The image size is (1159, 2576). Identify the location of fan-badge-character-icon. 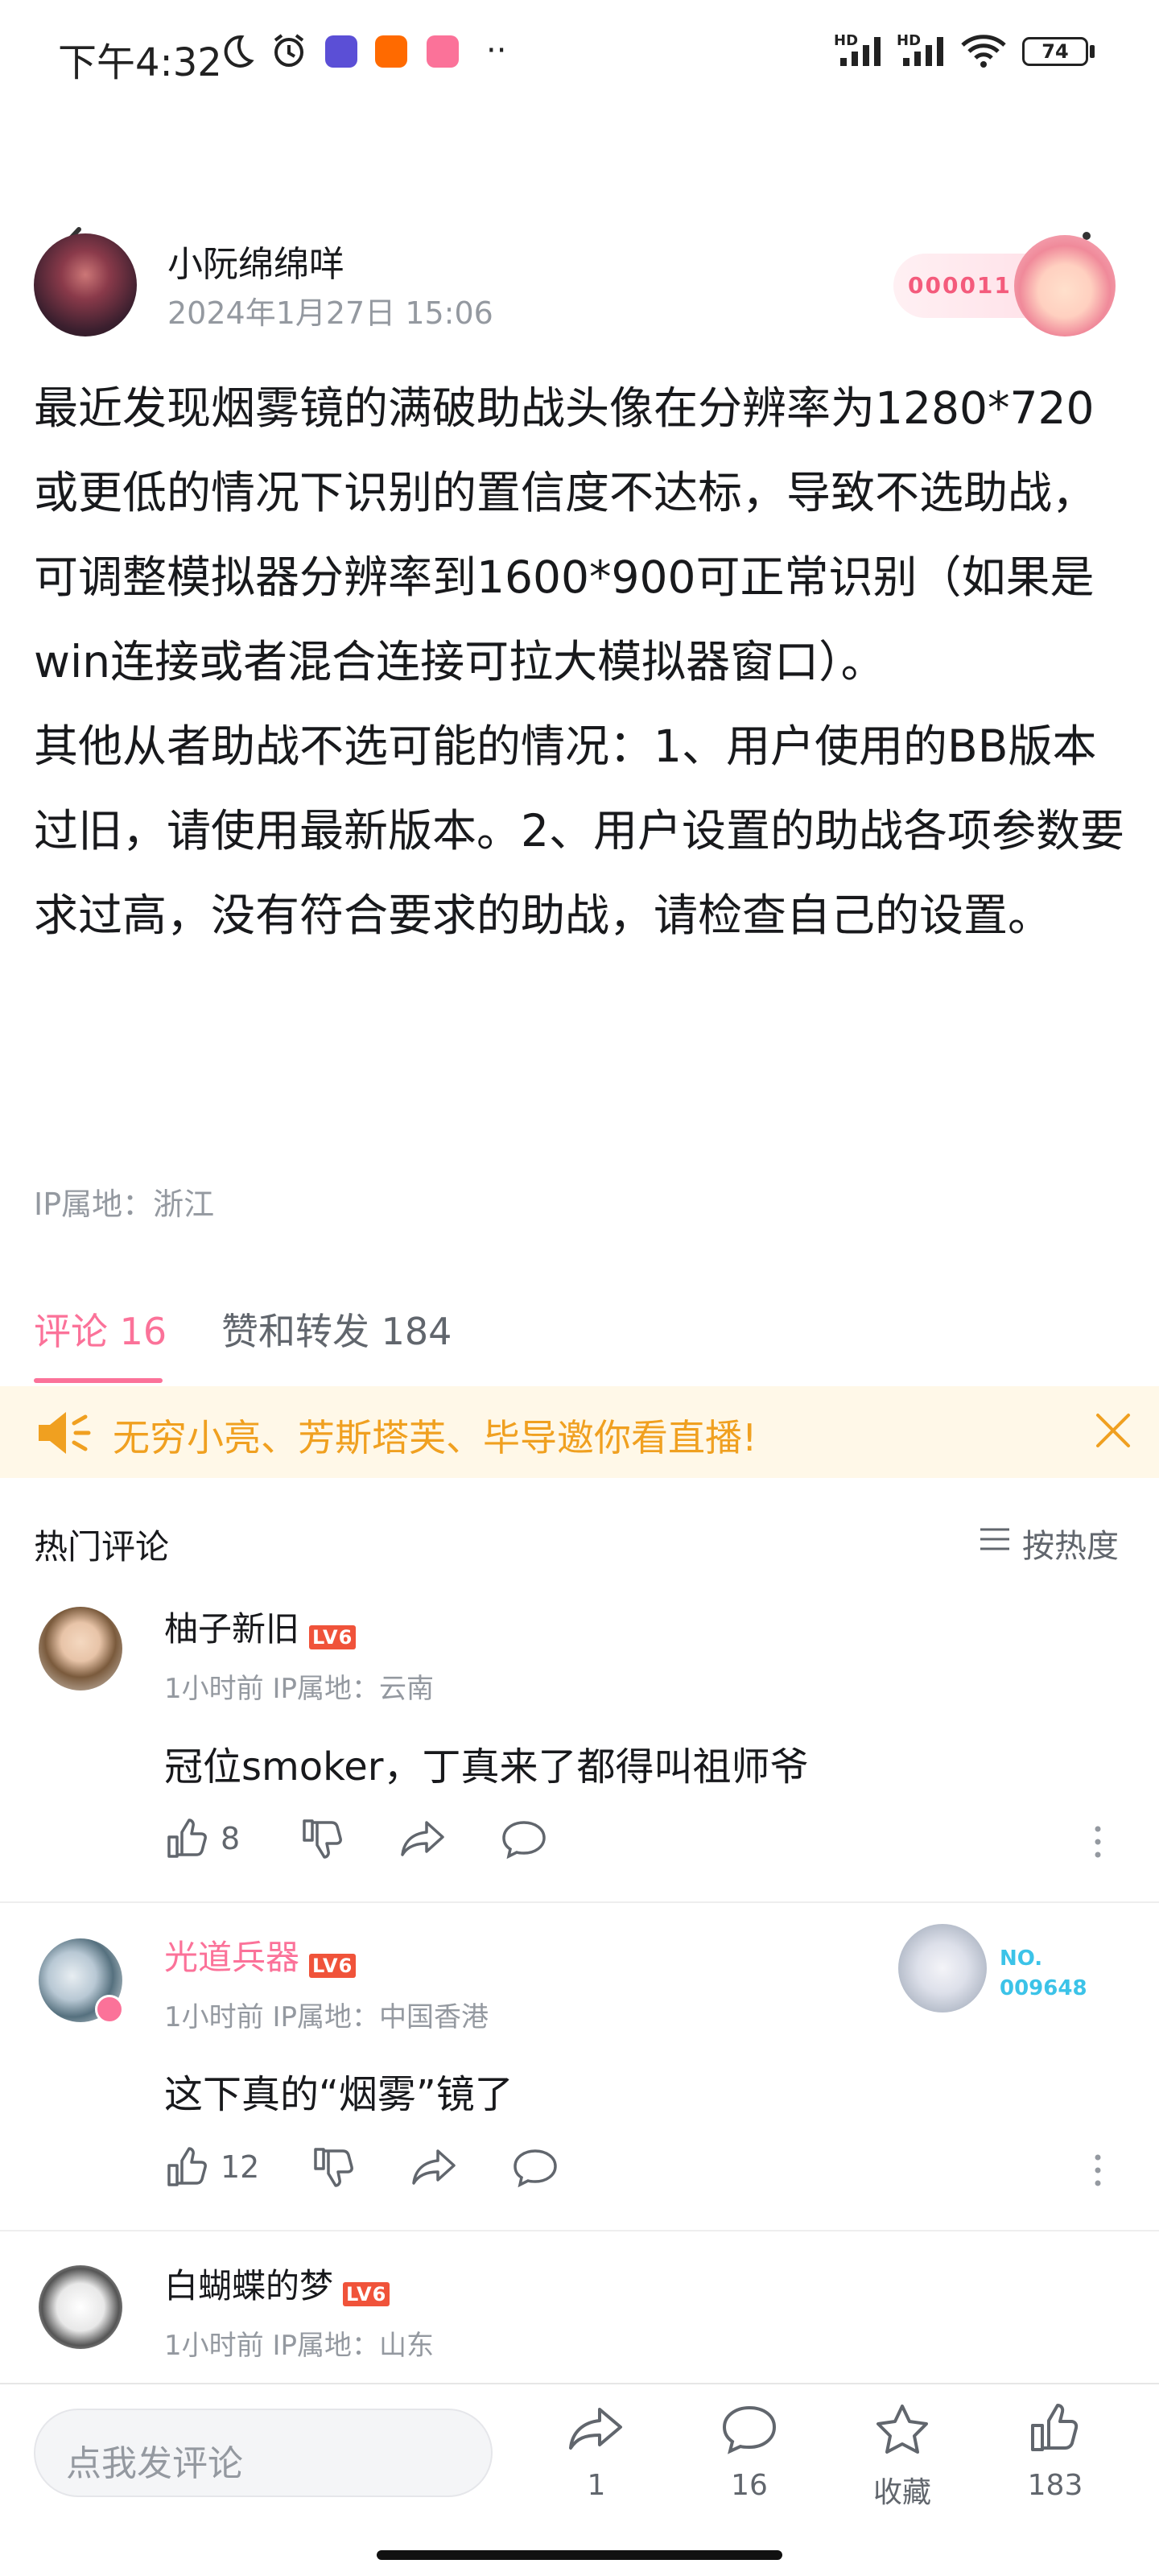
(942, 1968).